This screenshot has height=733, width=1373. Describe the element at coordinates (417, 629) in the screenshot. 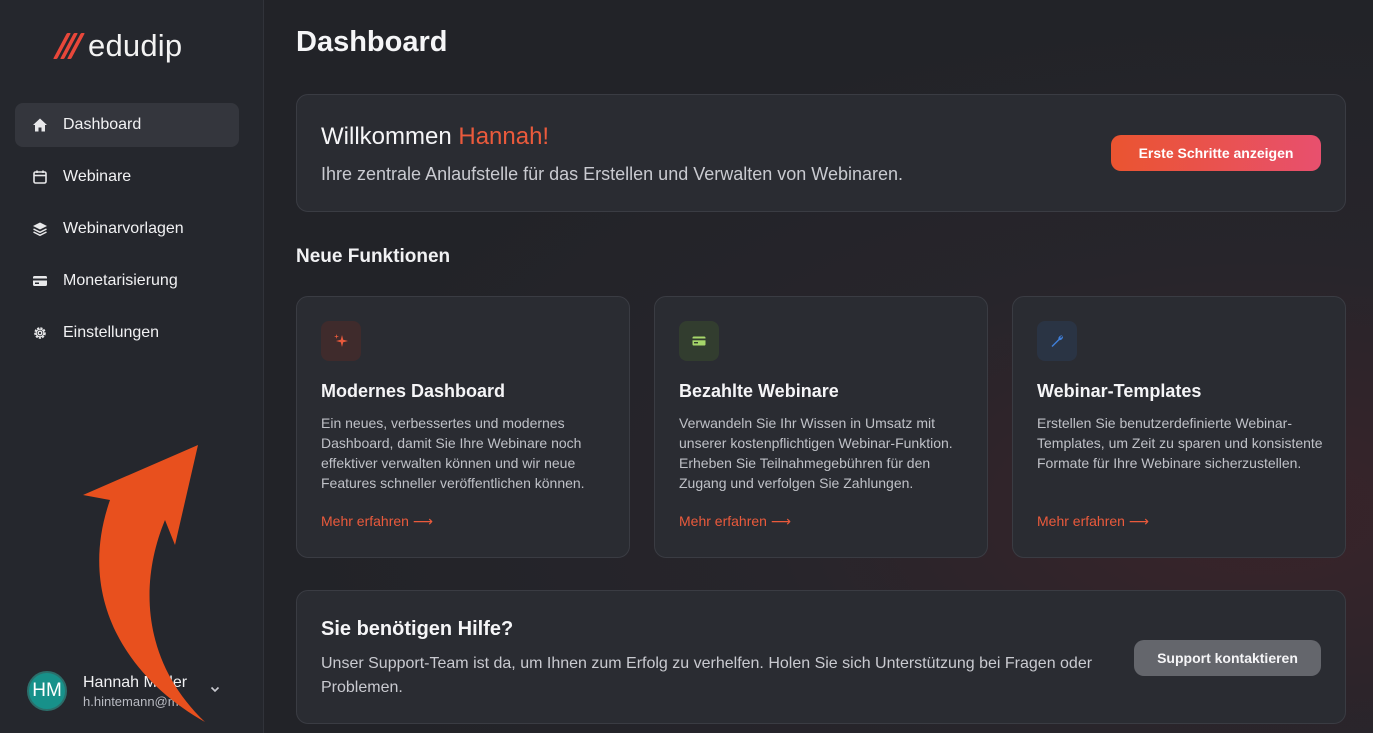

I see `help-title: Sie benötigen Hilfe?` at that location.